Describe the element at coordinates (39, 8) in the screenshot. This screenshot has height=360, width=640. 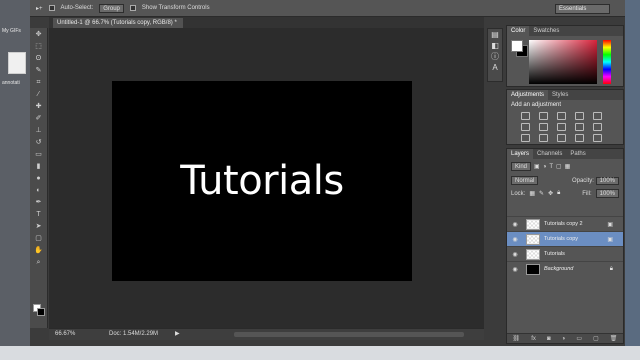
I see `move-tool-icon: ▸+` at that location.